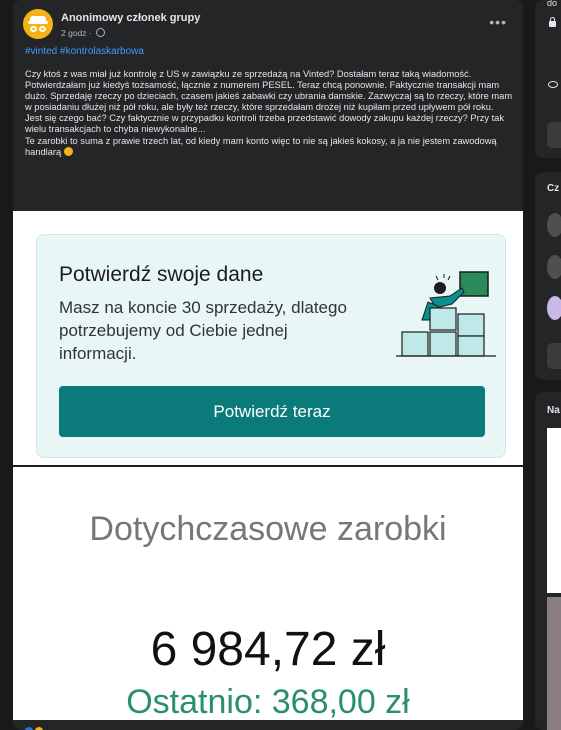 The width and height of the screenshot is (561, 730). Describe the element at coordinates (41, 51) in the screenshot. I see `hashtag-vinted: #vinted` at that location.